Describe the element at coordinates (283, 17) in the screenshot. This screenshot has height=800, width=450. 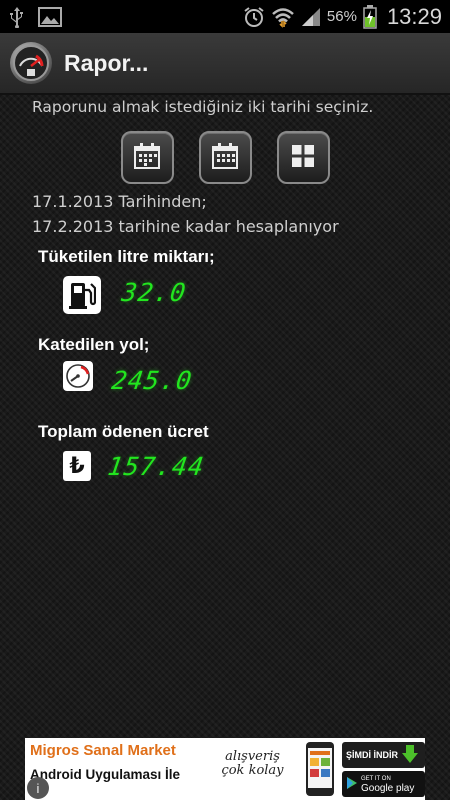
I see `wifi-icon` at that location.